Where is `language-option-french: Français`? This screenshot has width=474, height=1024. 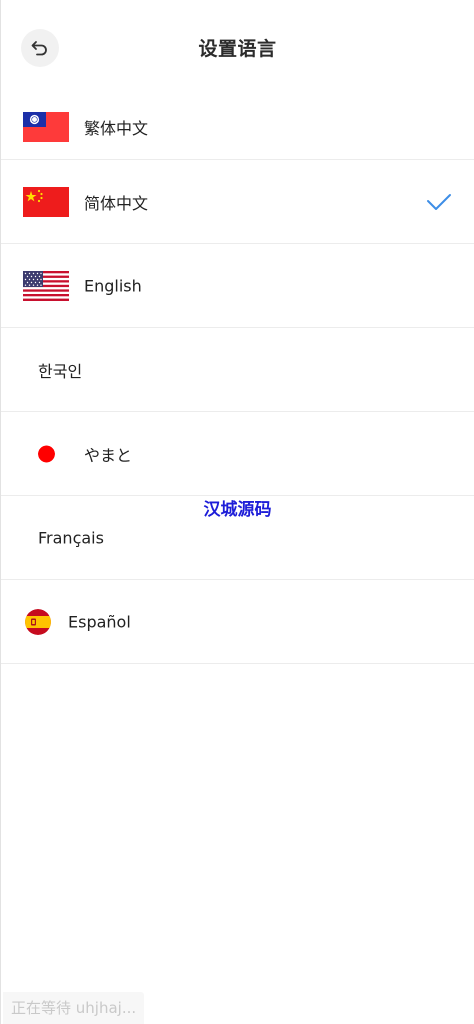 language-option-french: Français is located at coordinates (237, 538).